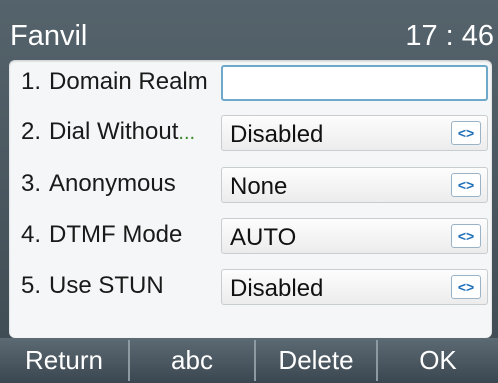 The image size is (498, 383). What do you see at coordinates (31, 131) in the screenshot?
I see `row-number: 2.` at bounding box center [31, 131].